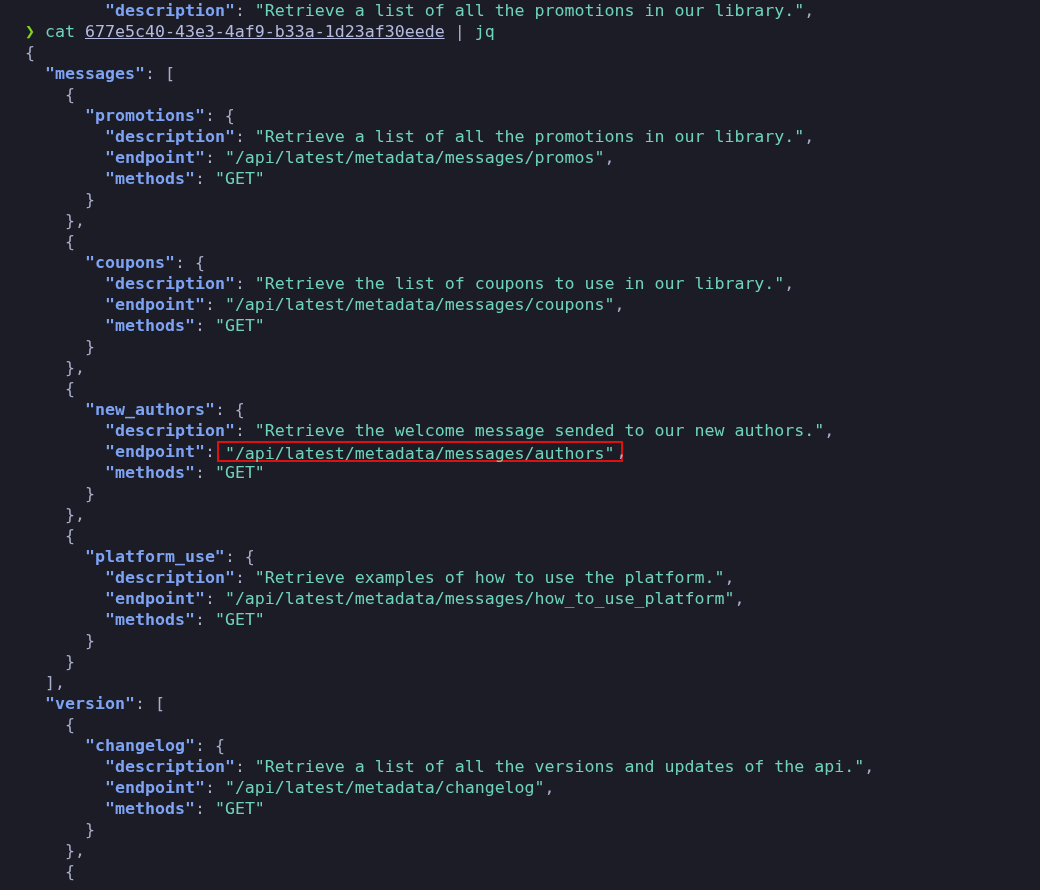 The height and width of the screenshot is (890, 1040). Describe the element at coordinates (479, 598) in the screenshot. I see `json-string: "/api/latest/metadata/messages/how_to_use_platform"` at that location.